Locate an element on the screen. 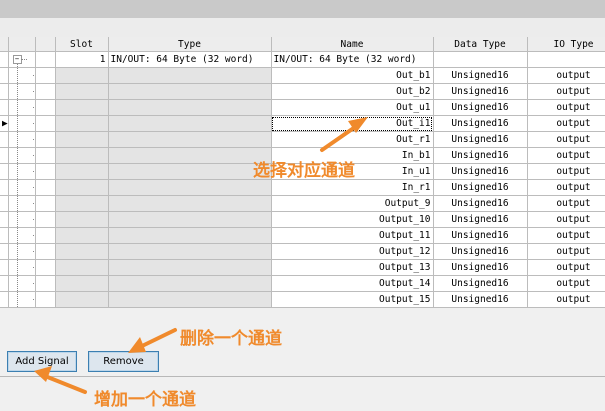  signal-row: Output_13 Unsigned16 output is located at coordinates (302, 267).